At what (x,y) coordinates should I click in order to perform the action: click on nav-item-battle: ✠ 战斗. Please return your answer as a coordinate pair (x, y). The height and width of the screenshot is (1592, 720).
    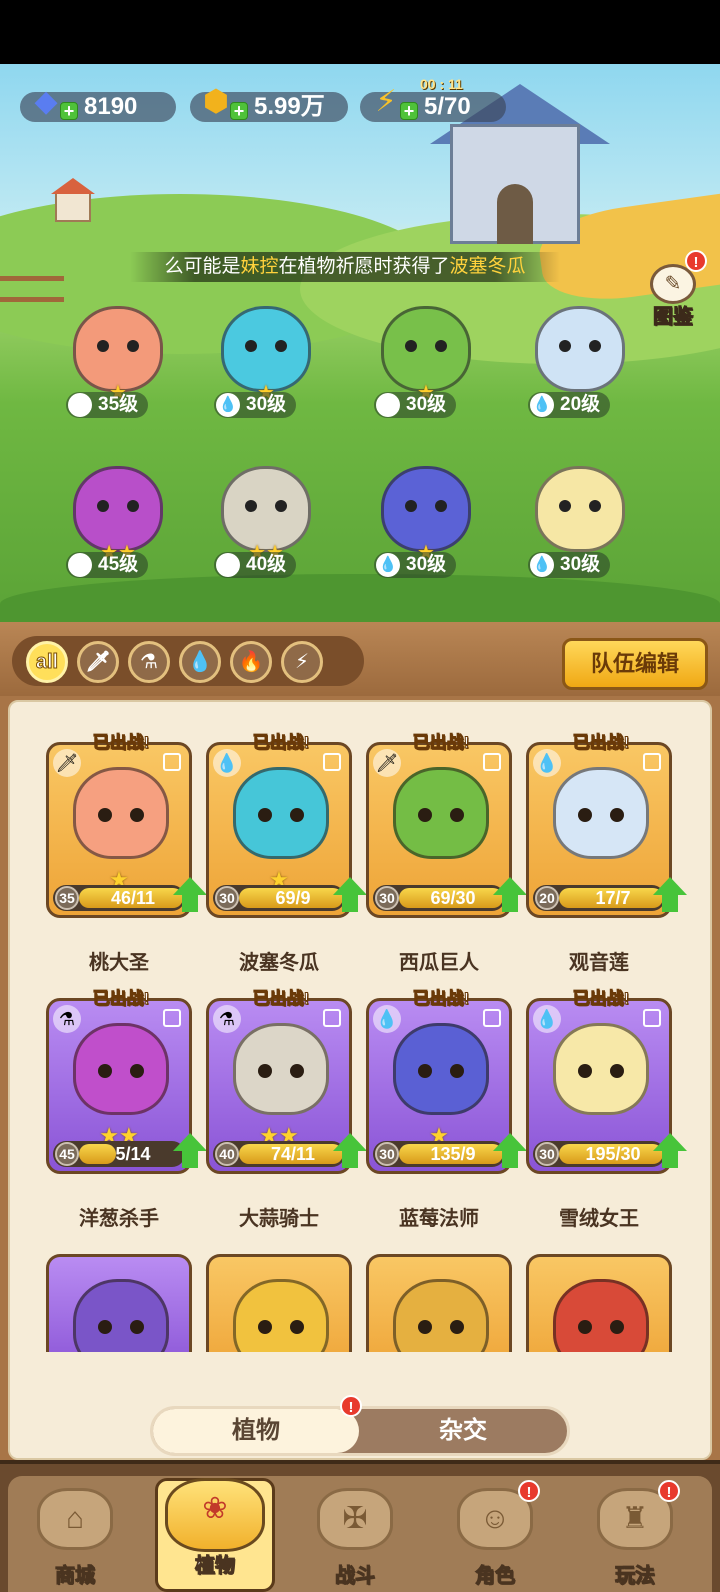
    Looking at the image, I should click on (355, 1538).